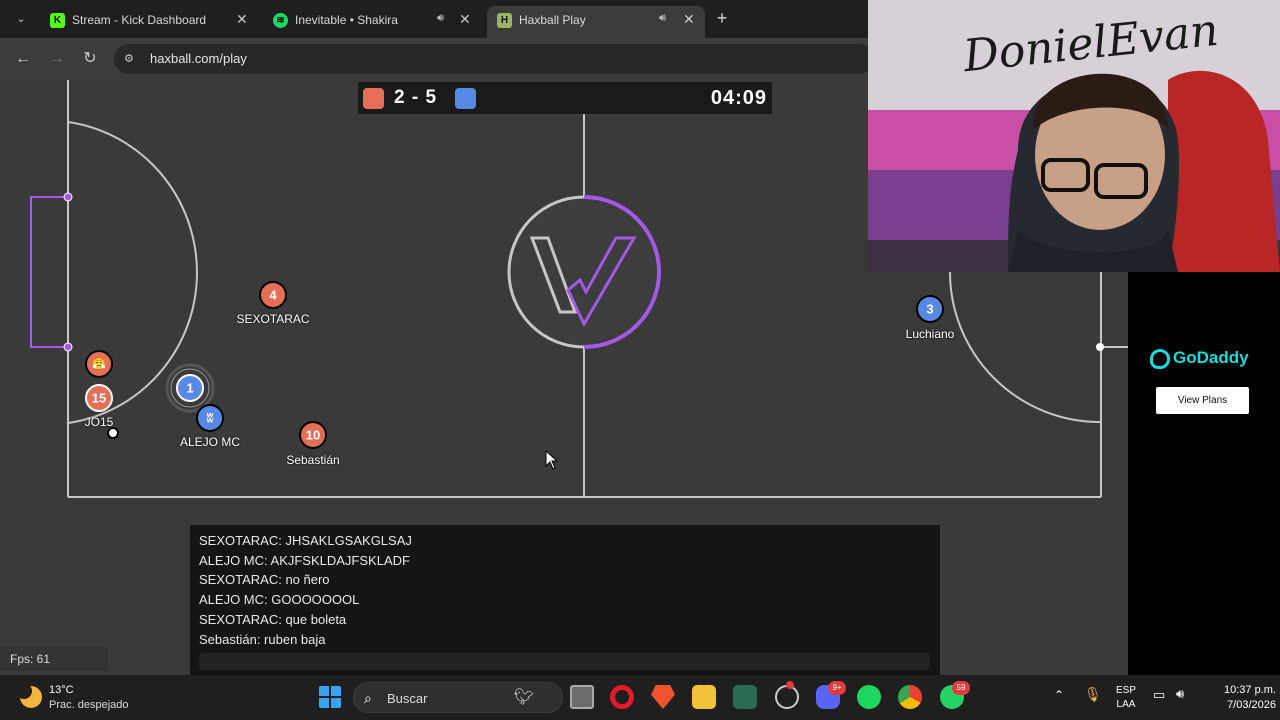 The image size is (1280, 720). I want to click on search-icon: ⌕, so click(368, 698).